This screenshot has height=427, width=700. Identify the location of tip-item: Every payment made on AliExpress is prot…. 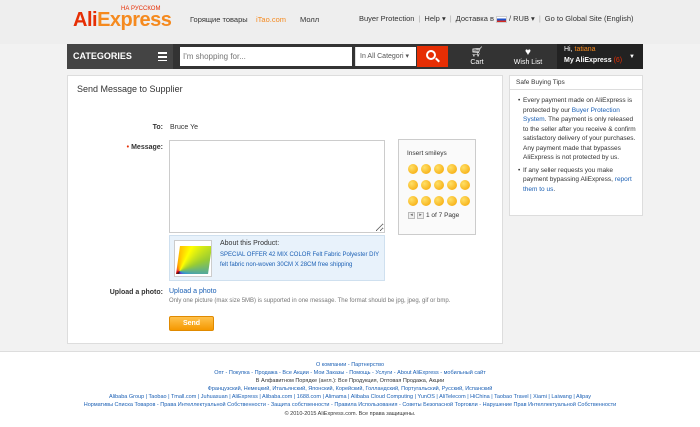
(578, 129).